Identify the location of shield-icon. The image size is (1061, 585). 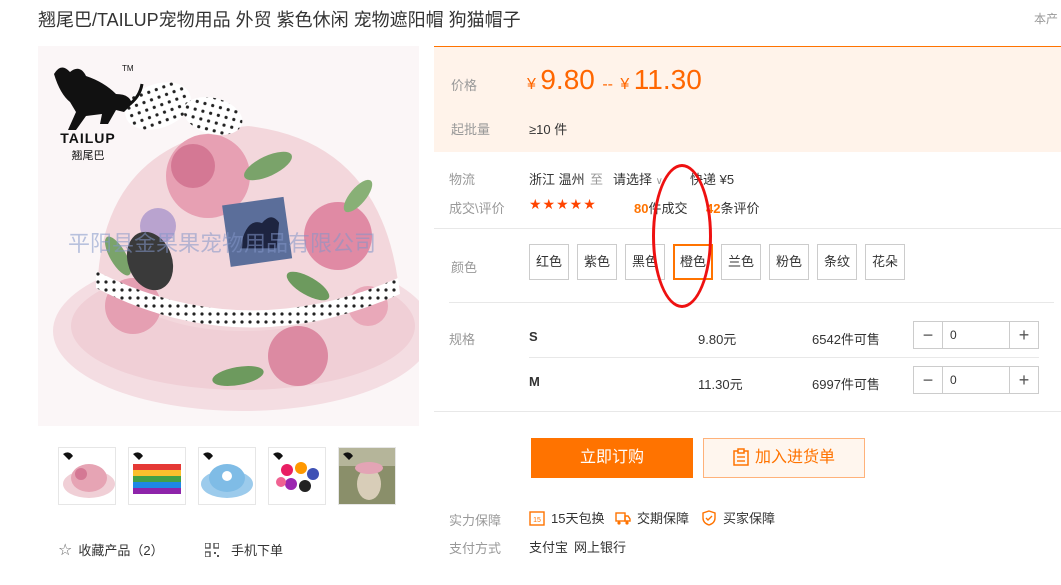
(709, 518).